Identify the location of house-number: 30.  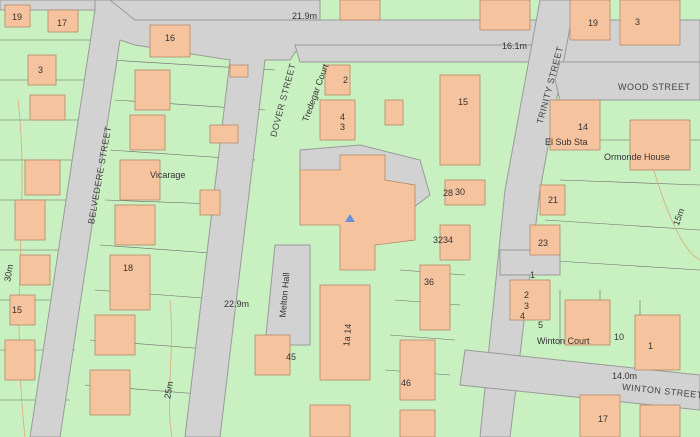
(460, 192).